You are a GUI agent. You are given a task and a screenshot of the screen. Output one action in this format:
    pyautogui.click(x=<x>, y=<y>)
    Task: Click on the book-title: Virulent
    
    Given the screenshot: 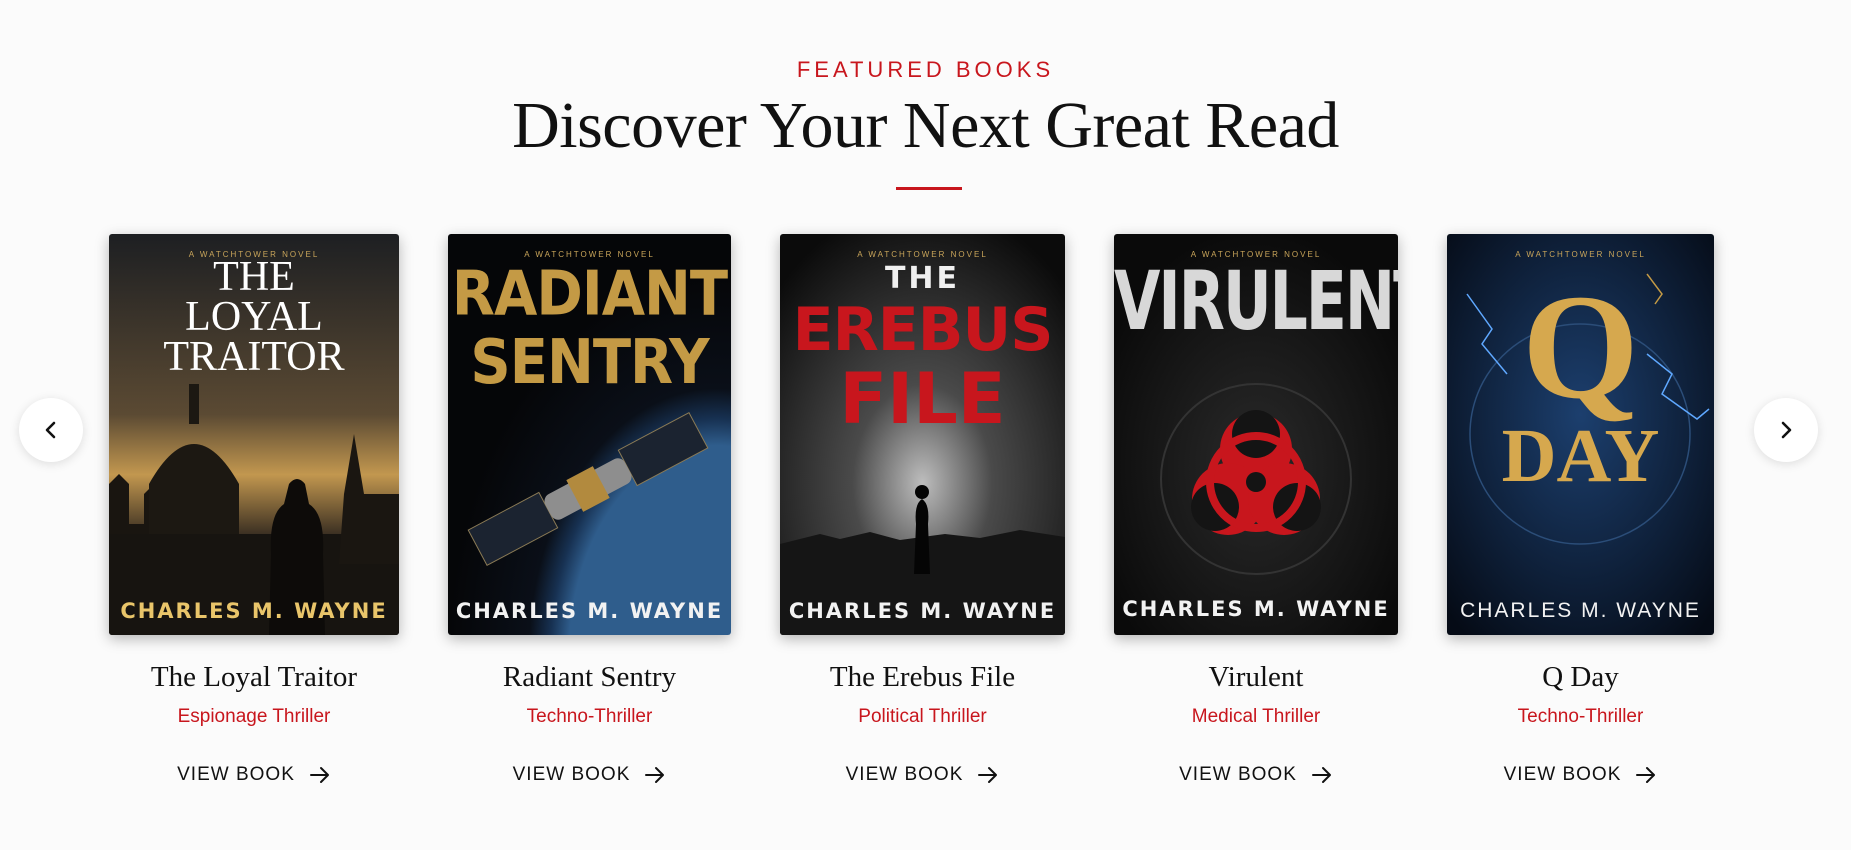 What is the action you would take?
    pyautogui.click(x=1256, y=677)
    